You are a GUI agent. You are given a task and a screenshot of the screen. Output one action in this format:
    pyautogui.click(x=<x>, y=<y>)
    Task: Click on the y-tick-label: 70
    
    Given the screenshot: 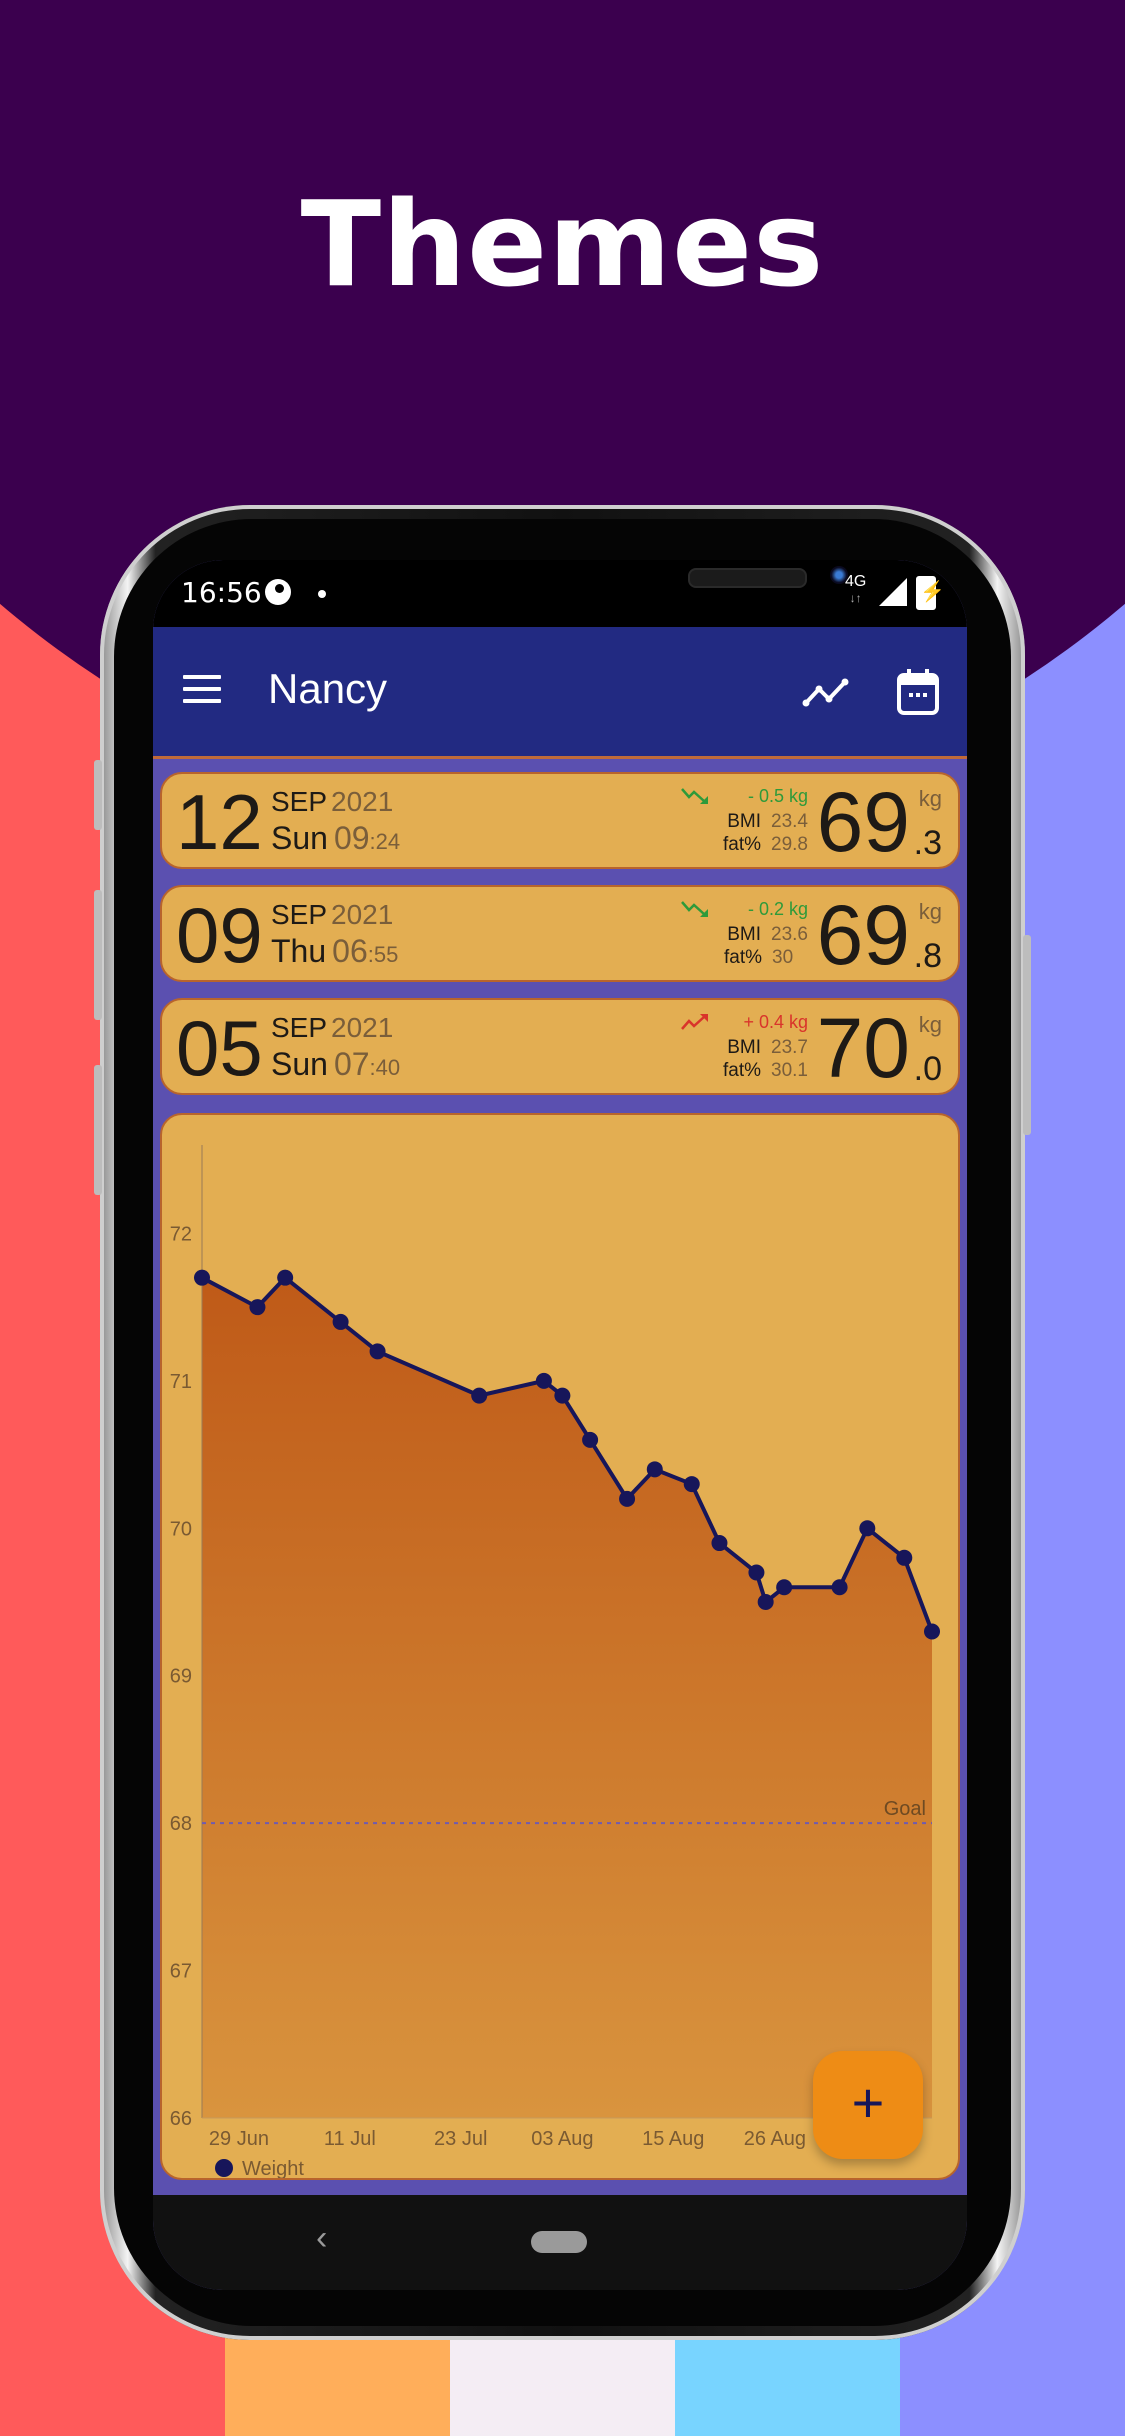 What is the action you would take?
    pyautogui.click(x=181, y=1529)
    